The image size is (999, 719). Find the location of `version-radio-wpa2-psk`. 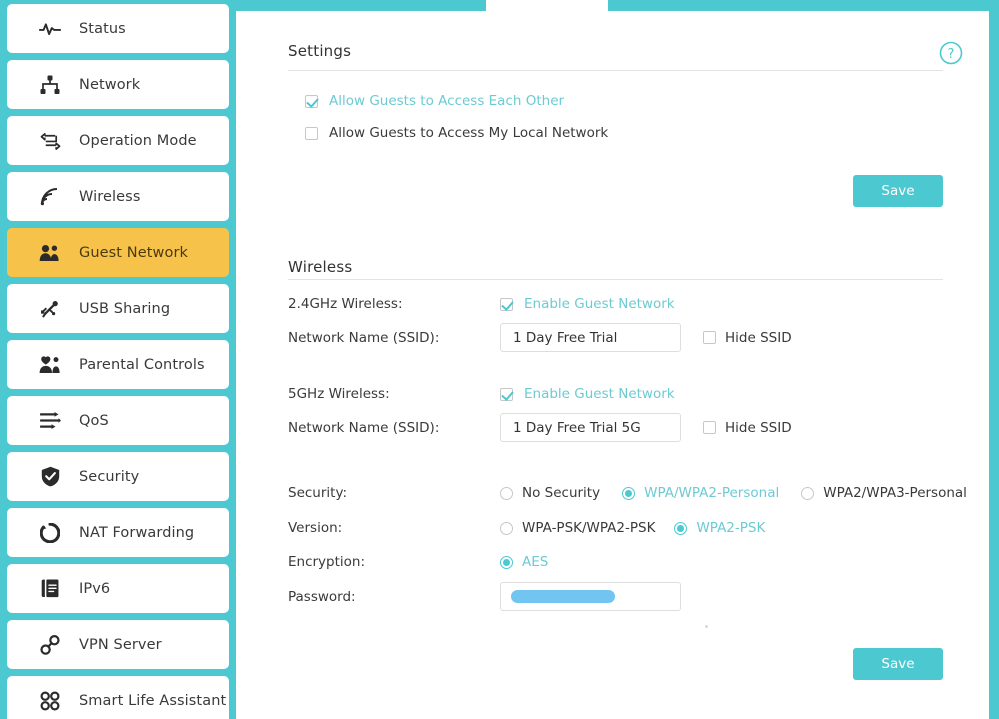

version-radio-wpa2-psk is located at coordinates (681, 528).